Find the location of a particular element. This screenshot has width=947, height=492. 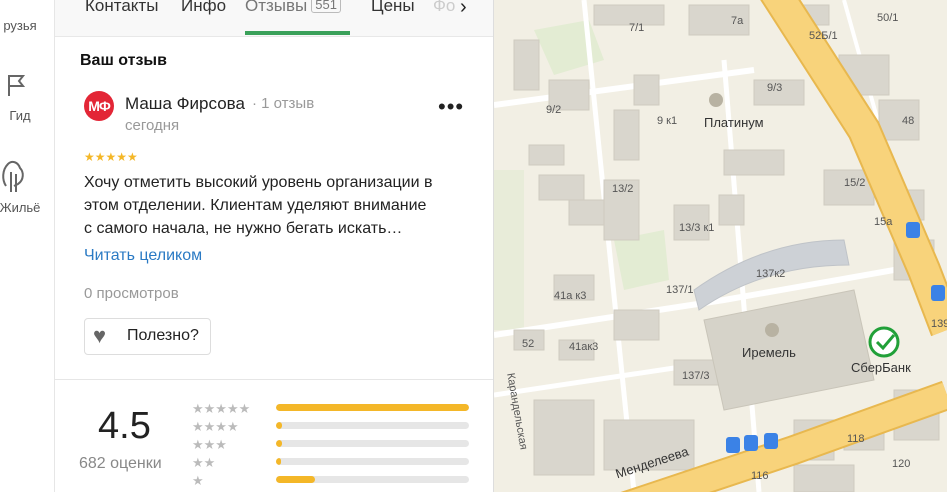

tab-contacts: Контакты is located at coordinates (121, 8).